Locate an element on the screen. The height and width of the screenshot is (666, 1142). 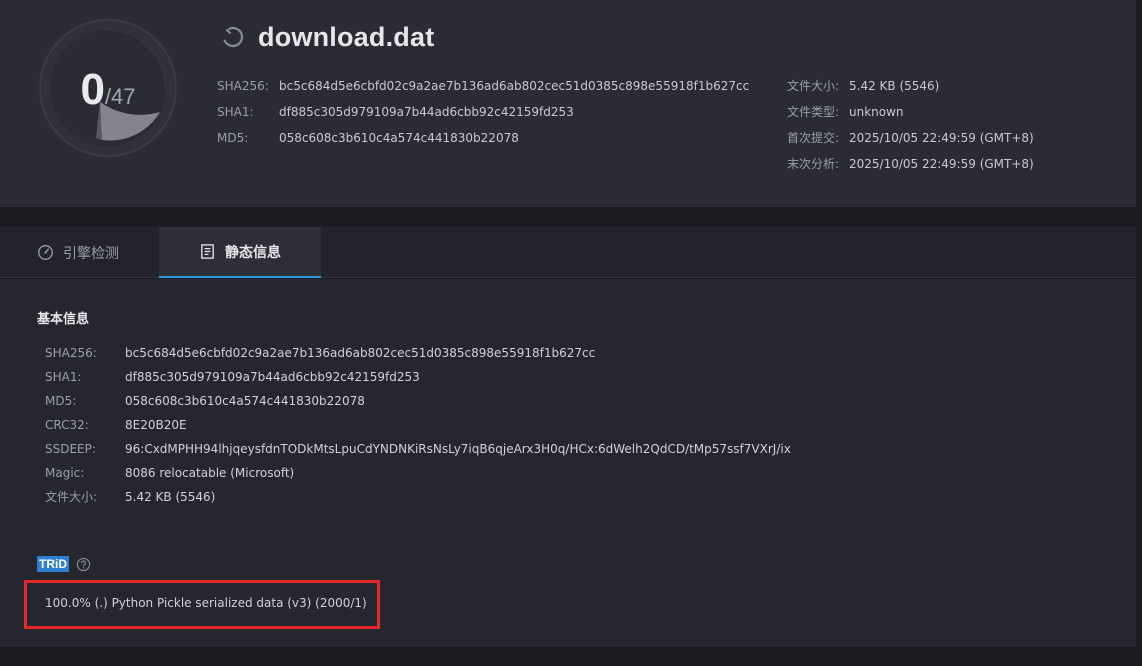
info-row-md5: MD5: 058c608c3b610c4a574c441830b22078 is located at coordinates (205, 401).